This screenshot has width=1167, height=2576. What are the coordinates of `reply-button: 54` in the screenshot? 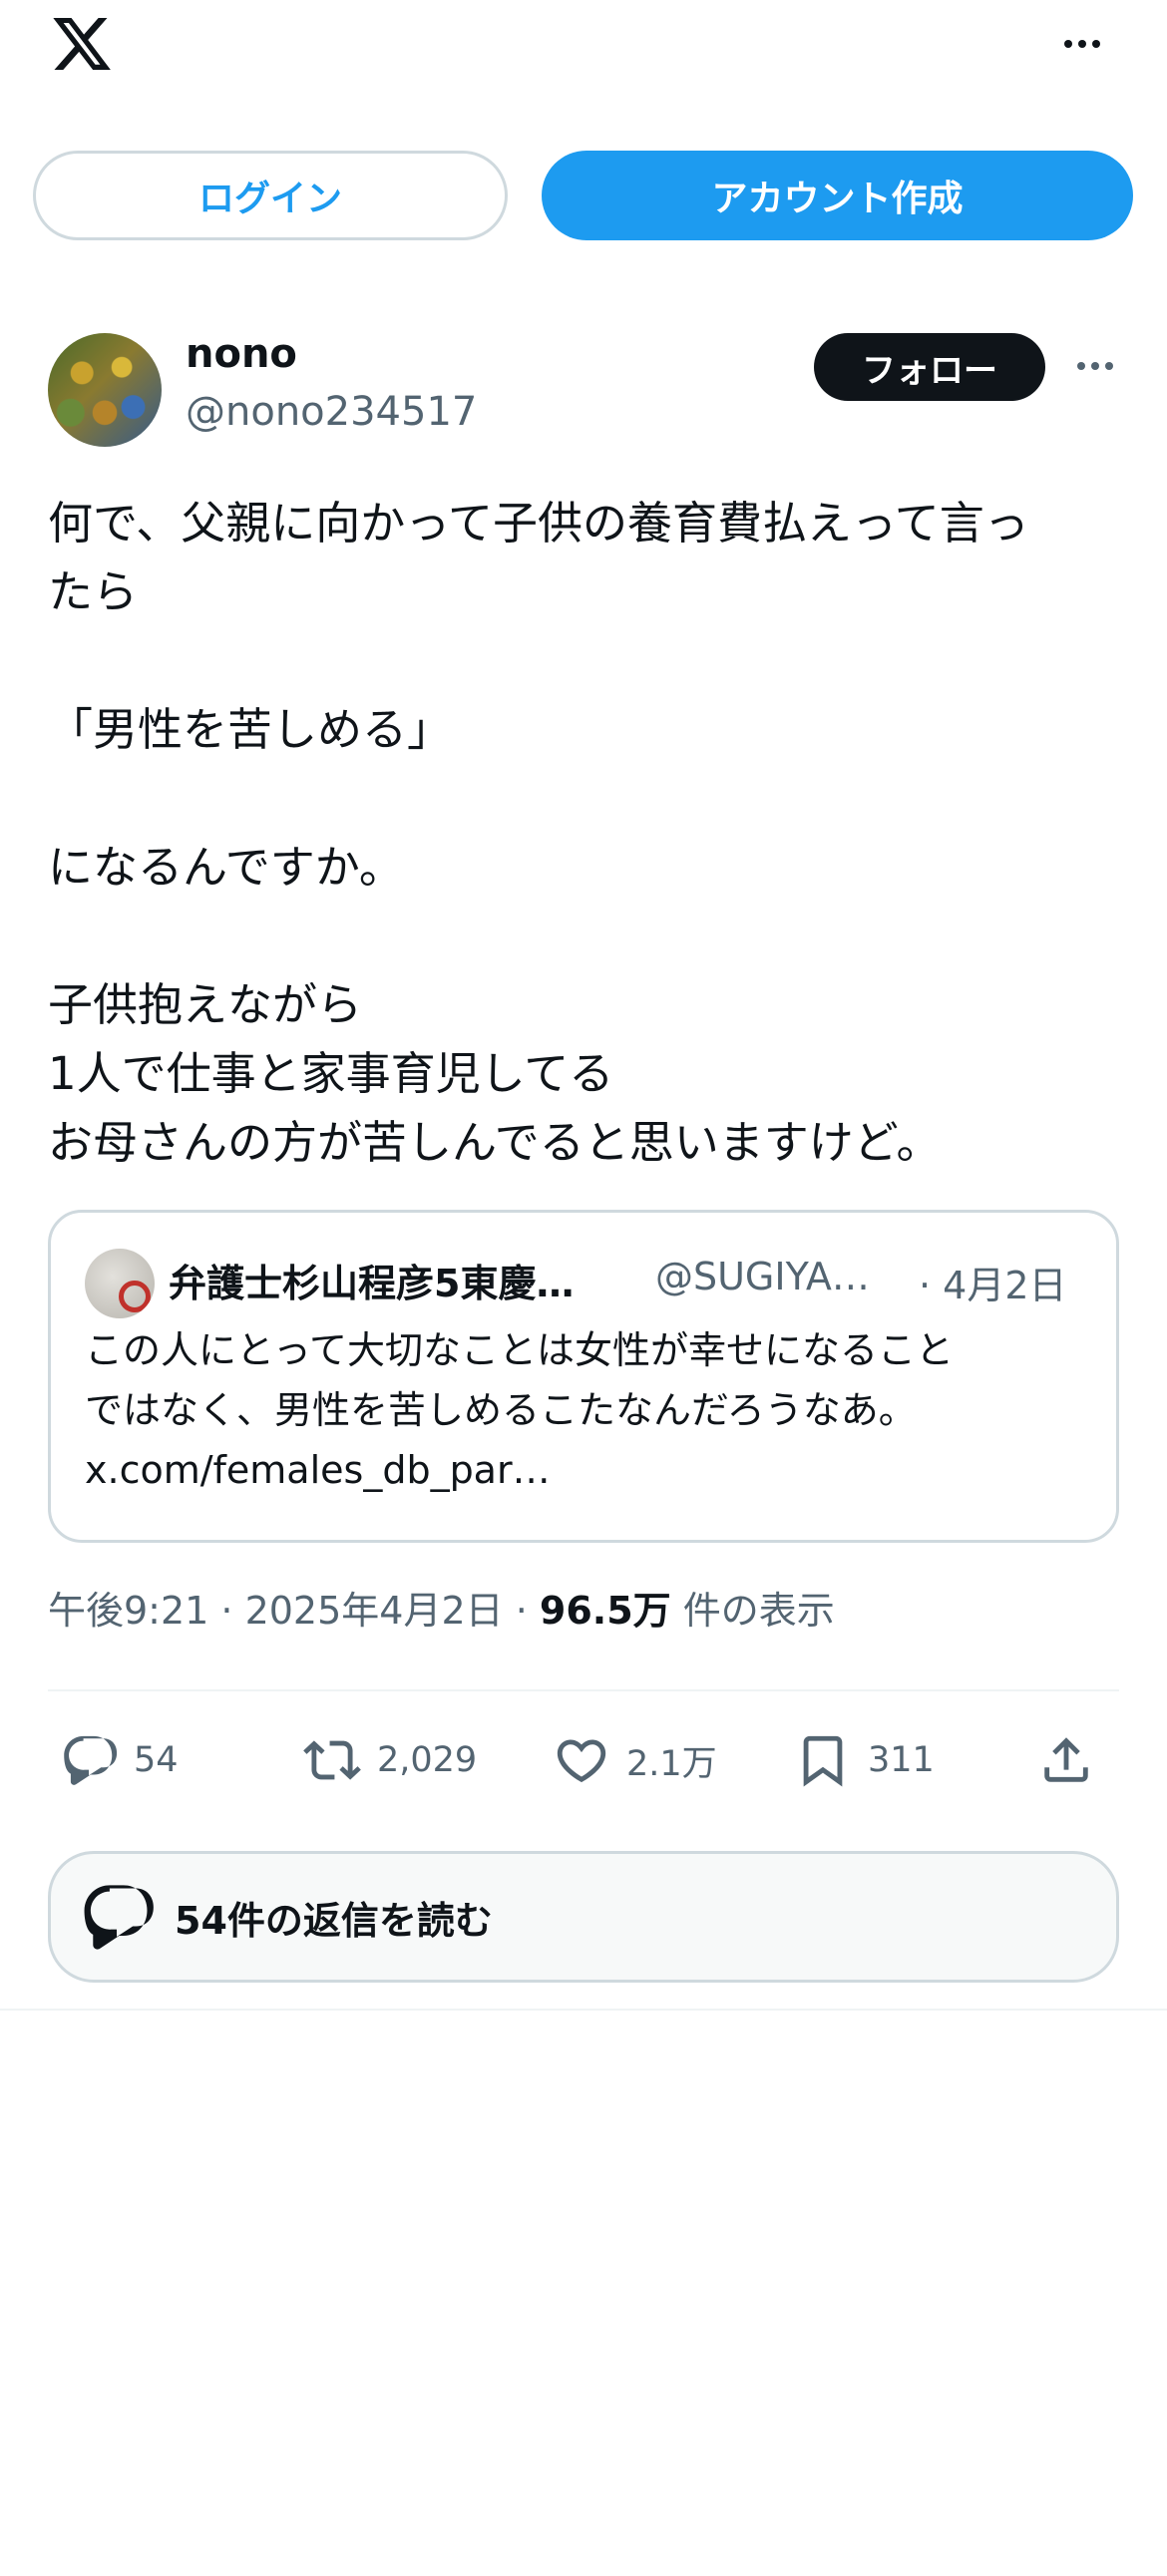 It's located at (119, 1760).